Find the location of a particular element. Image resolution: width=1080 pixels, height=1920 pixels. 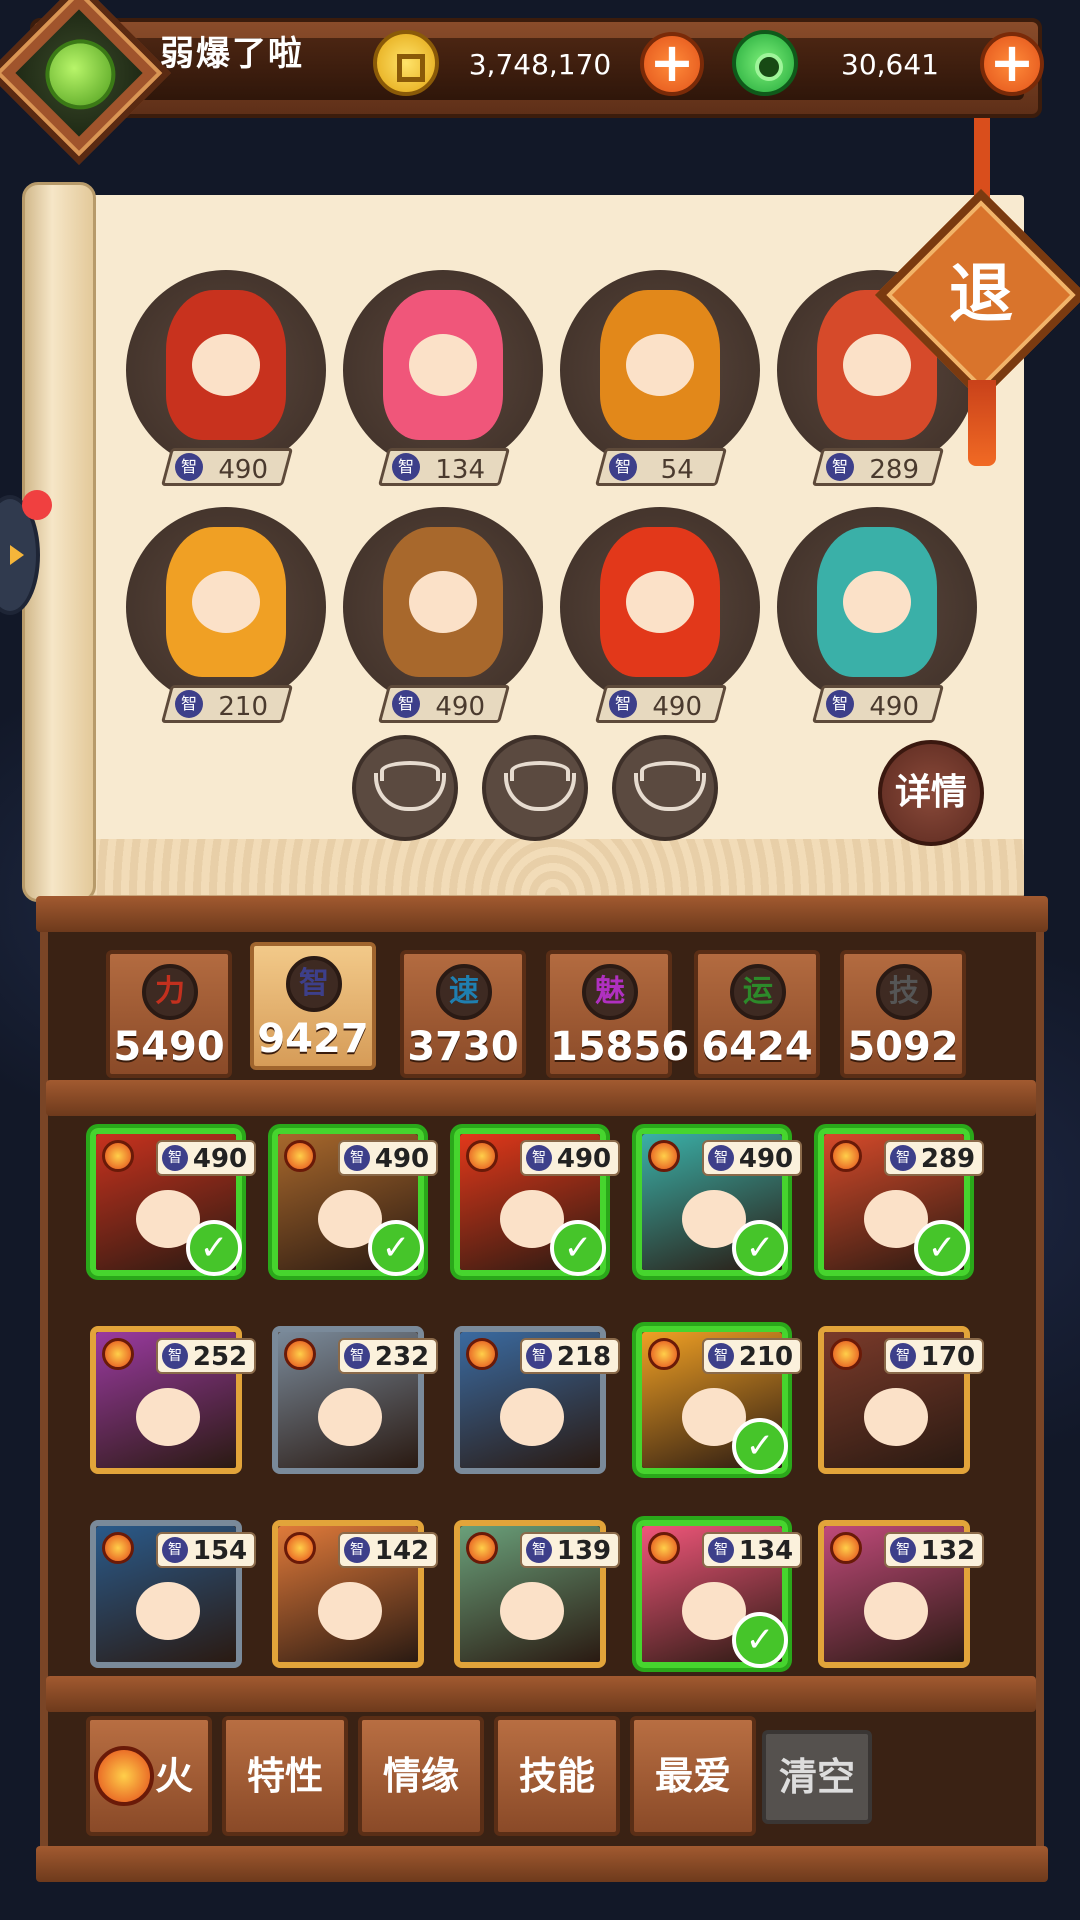

hero-stat-badge: 智 210 is located at coordinates (752, 1356).